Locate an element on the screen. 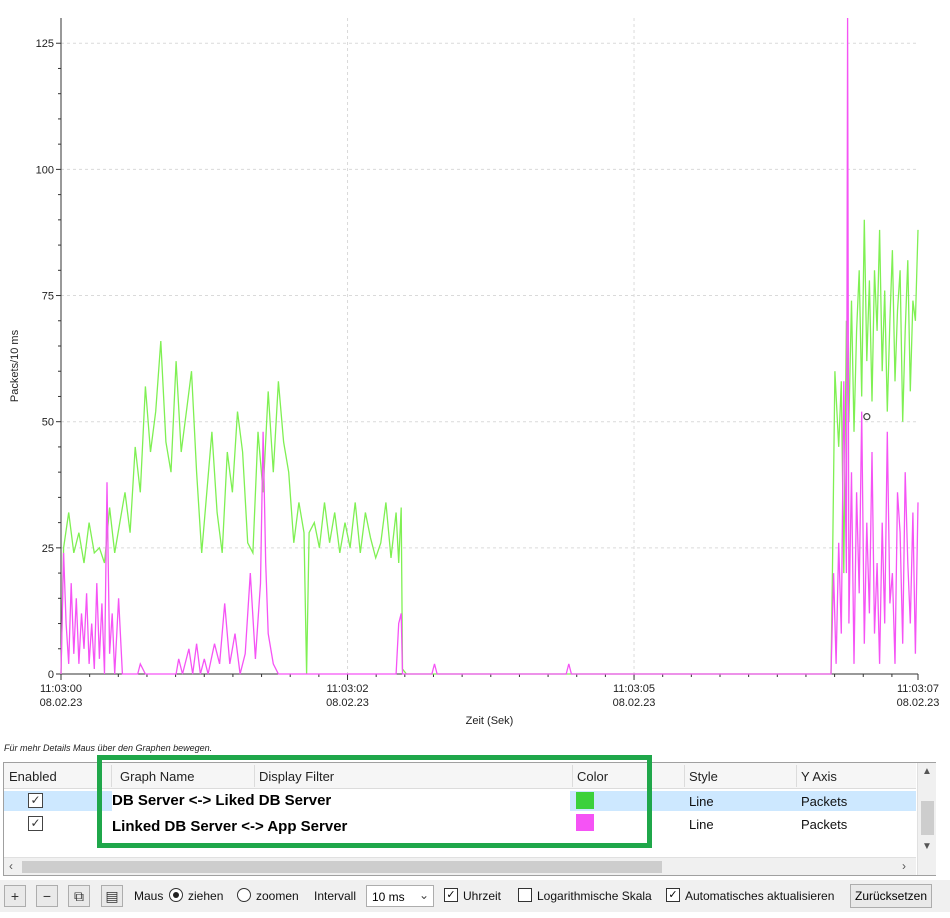 Image resolution: width=950 pixels, height=918 pixels. scroll-up-icon: ▲ is located at coordinates (927, 771).